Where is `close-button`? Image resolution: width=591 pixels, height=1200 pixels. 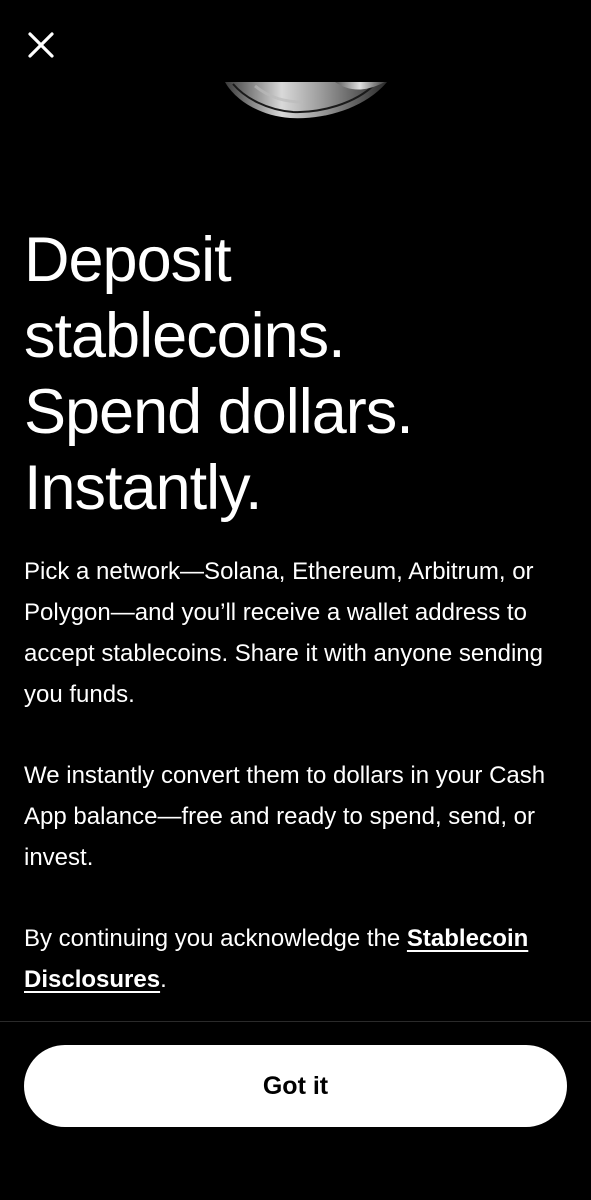 close-button is located at coordinates (41, 45).